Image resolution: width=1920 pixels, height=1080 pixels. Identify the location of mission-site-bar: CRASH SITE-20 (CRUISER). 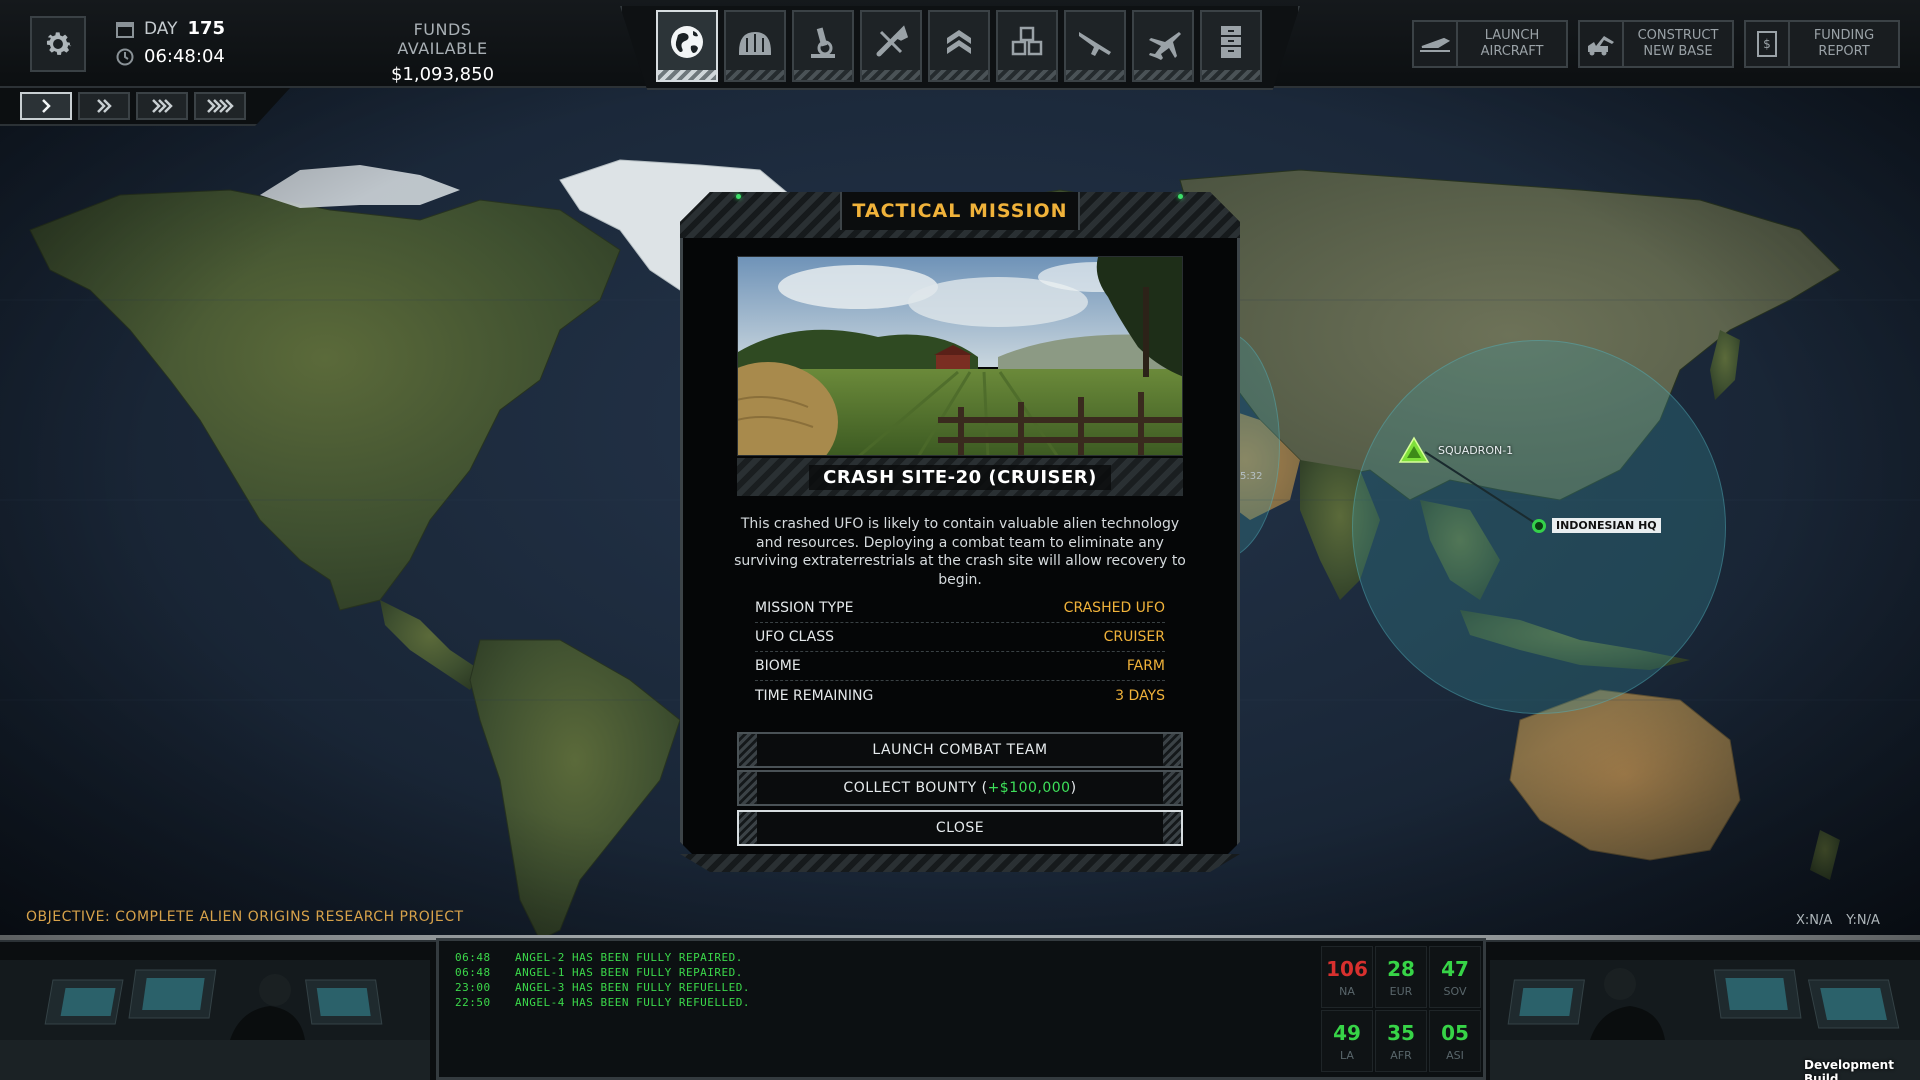
(960, 477).